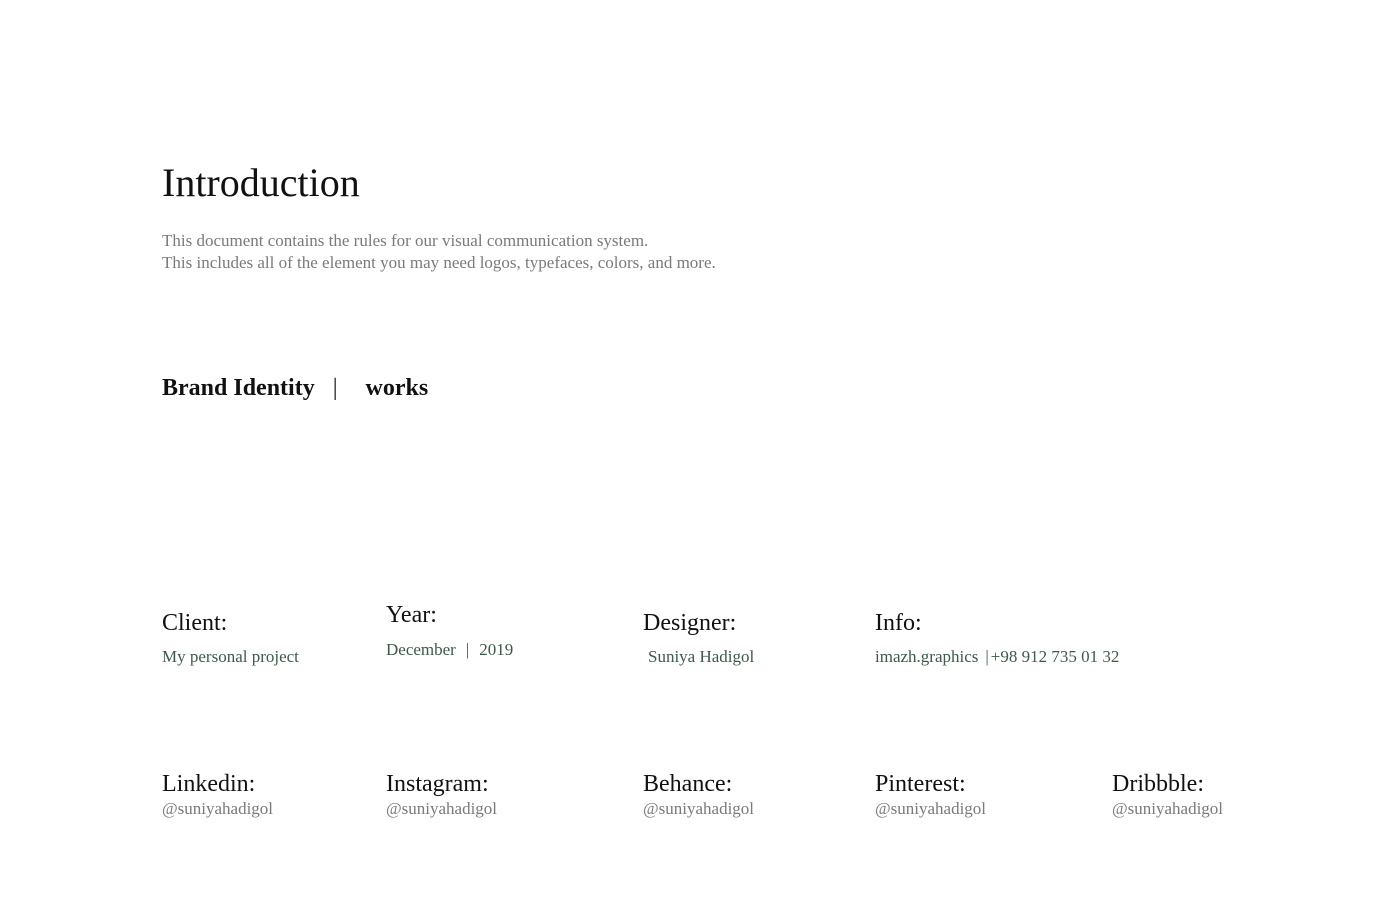 The height and width of the screenshot is (900, 1400). Describe the element at coordinates (261, 182) in the screenshot. I see `page-title: Introduction` at that location.